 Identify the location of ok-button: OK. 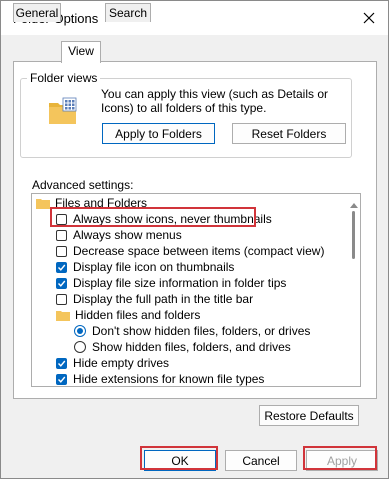
(180, 460).